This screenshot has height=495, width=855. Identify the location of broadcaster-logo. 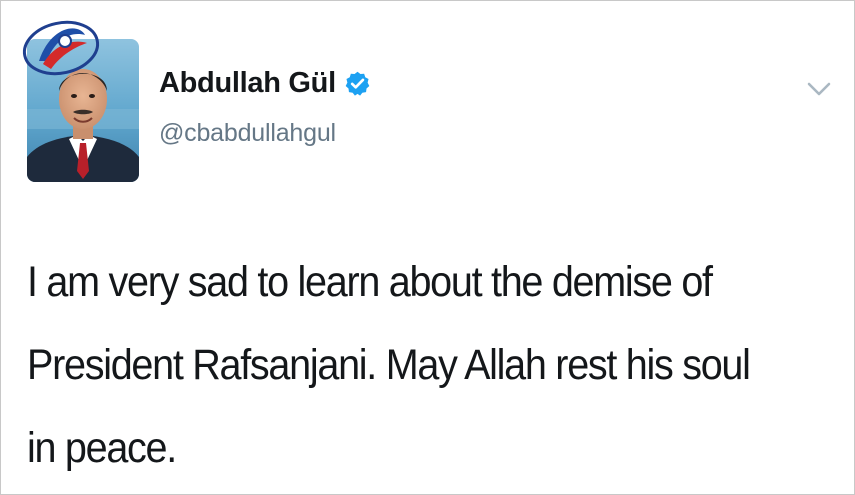
(61, 48).